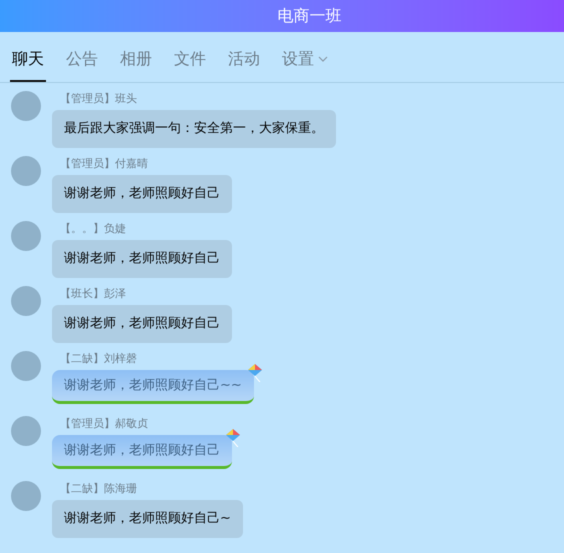 The image size is (564, 553). I want to click on chevron-down-icon, so click(323, 59).